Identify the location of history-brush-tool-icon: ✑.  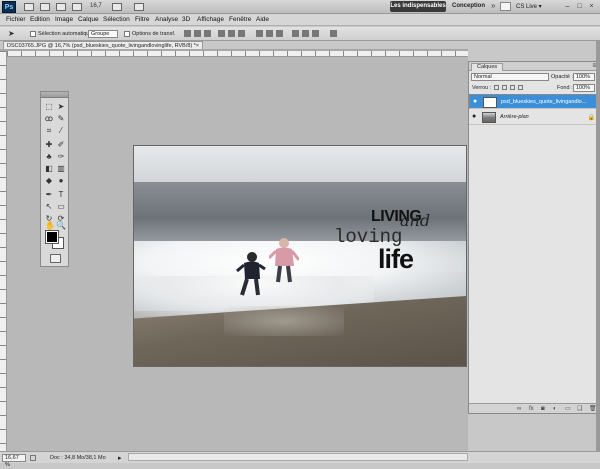
(61, 157).